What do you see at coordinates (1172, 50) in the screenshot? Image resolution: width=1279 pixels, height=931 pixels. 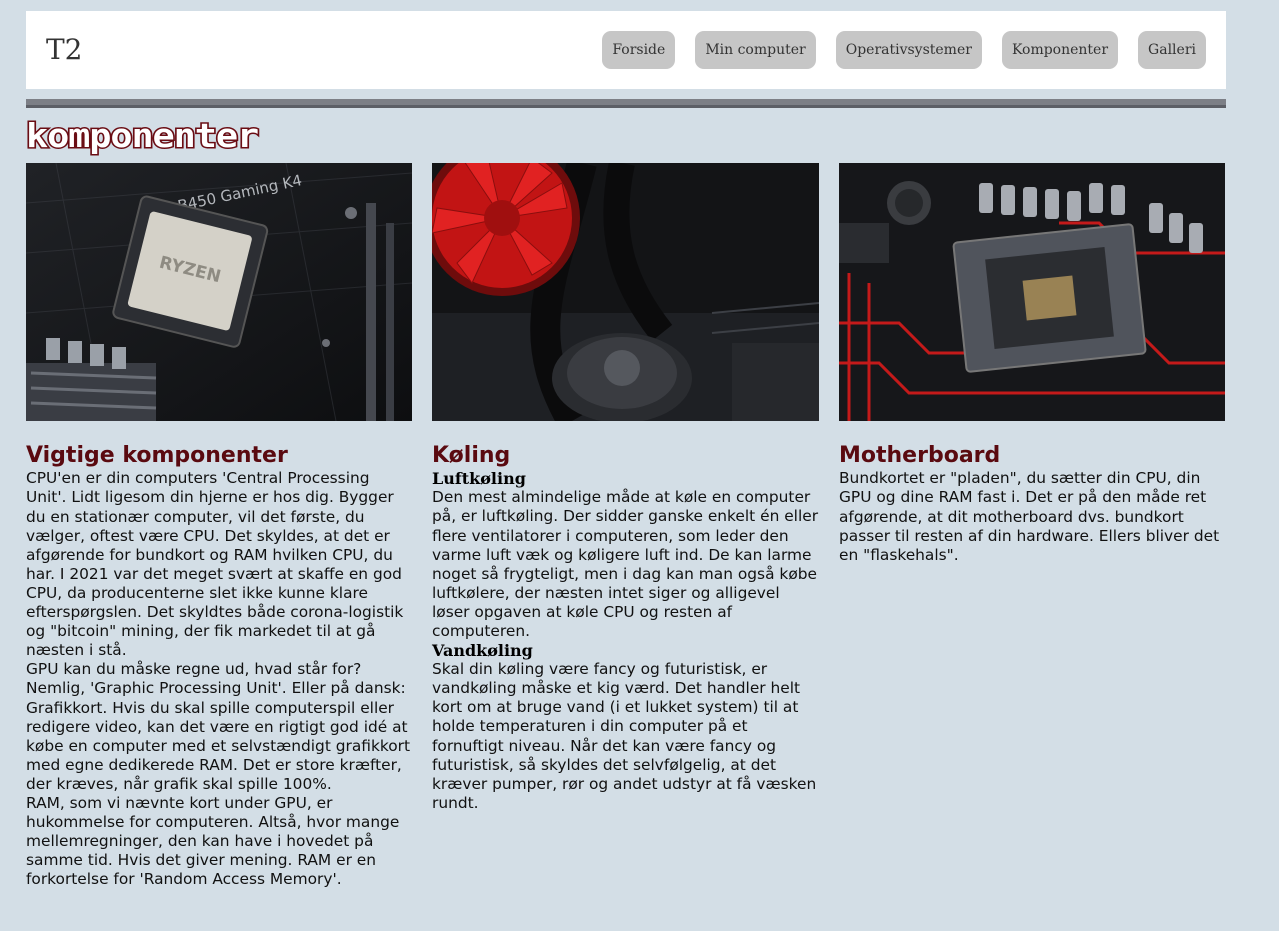 I see `nav-galleri-button: Galleri` at bounding box center [1172, 50].